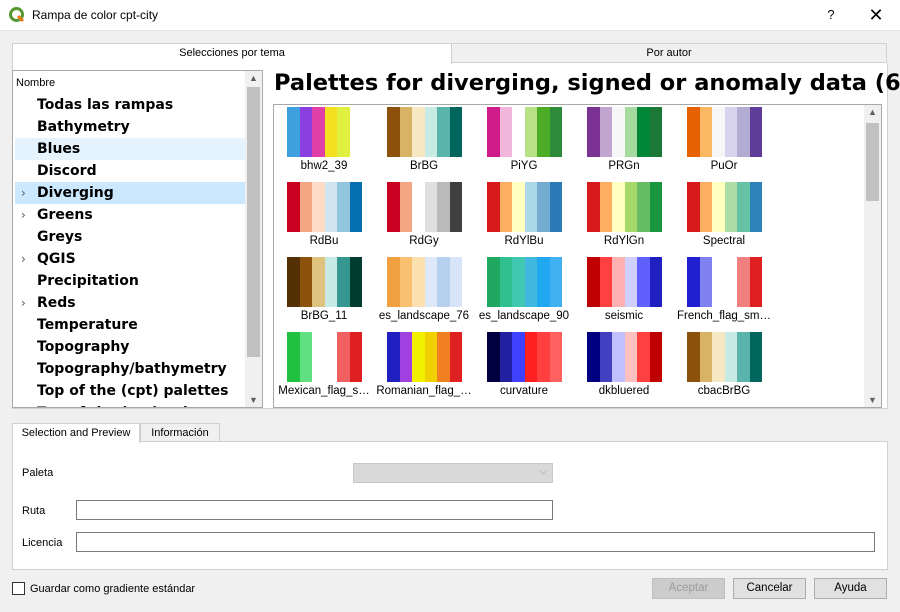 This screenshot has width=900, height=612. Describe the element at coordinates (524, 292) in the screenshot. I see `palette-item: es_landscape_90` at that location.